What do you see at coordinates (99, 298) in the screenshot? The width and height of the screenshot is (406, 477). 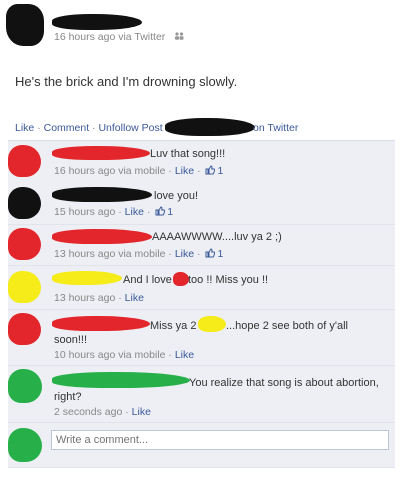 I see `comment-4-meta: 13 hours ago · Like` at bounding box center [99, 298].